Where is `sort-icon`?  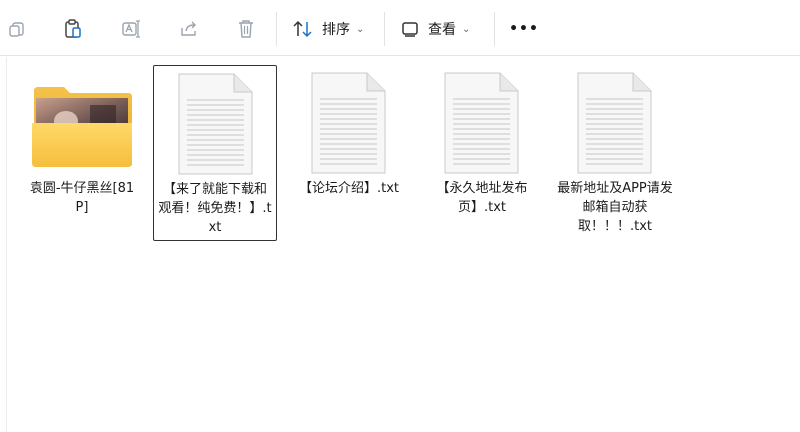 sort-icon is located at coordinates (302, 29).